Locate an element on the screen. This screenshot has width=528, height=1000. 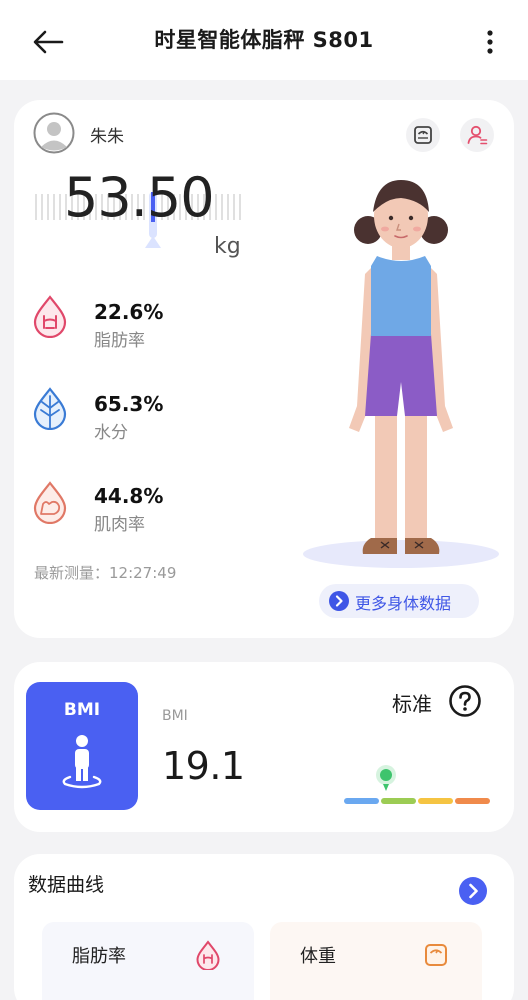
bmi-status: 标准 is located at coordinates (412, 704).